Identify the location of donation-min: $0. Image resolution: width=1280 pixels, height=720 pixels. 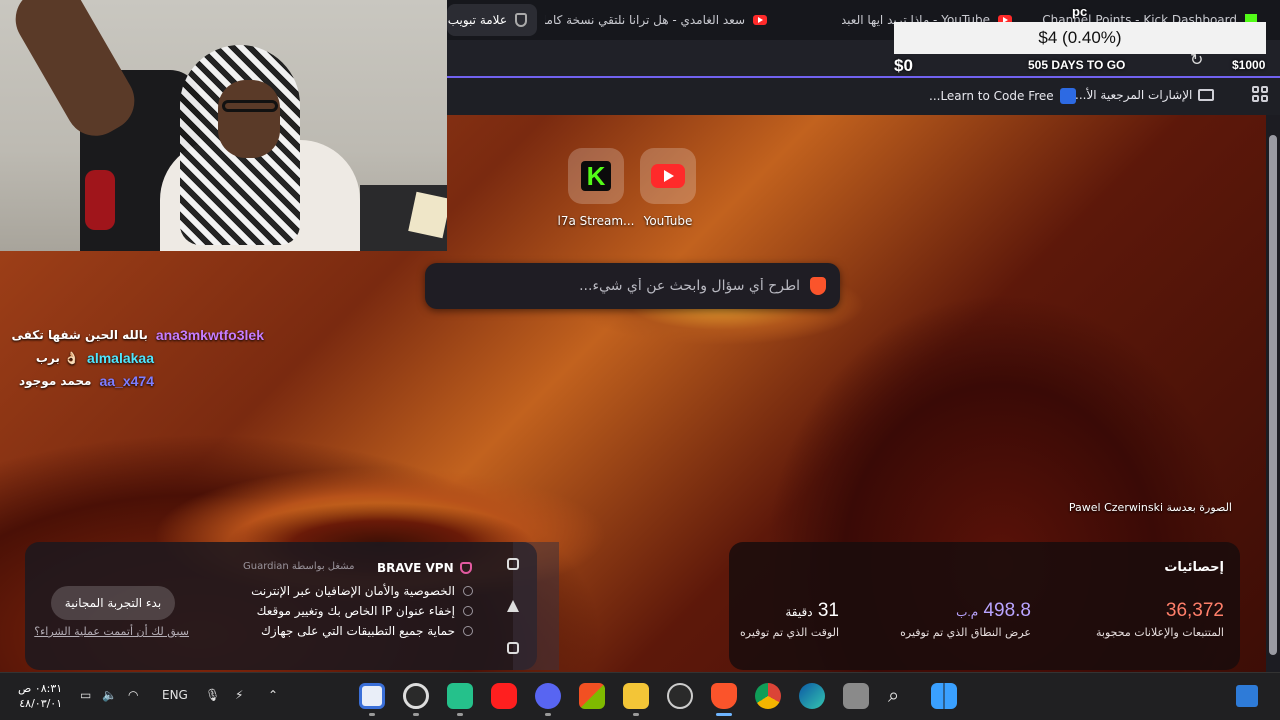
(903, 65).